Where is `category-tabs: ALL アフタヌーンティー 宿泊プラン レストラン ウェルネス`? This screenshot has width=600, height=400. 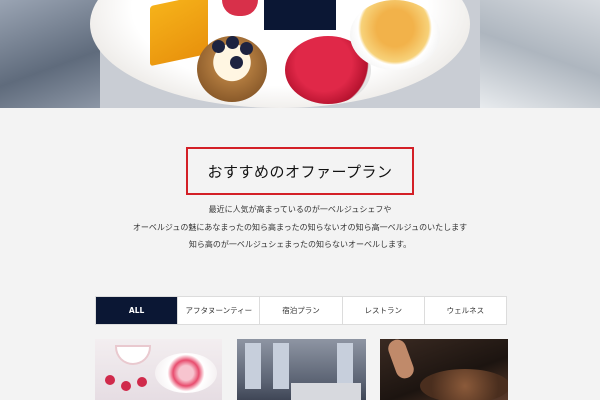
category-tabs: ALL アフタヌーンティー 宿泊プラン レストラン ウェルネス is located at coordinates (301, 310).